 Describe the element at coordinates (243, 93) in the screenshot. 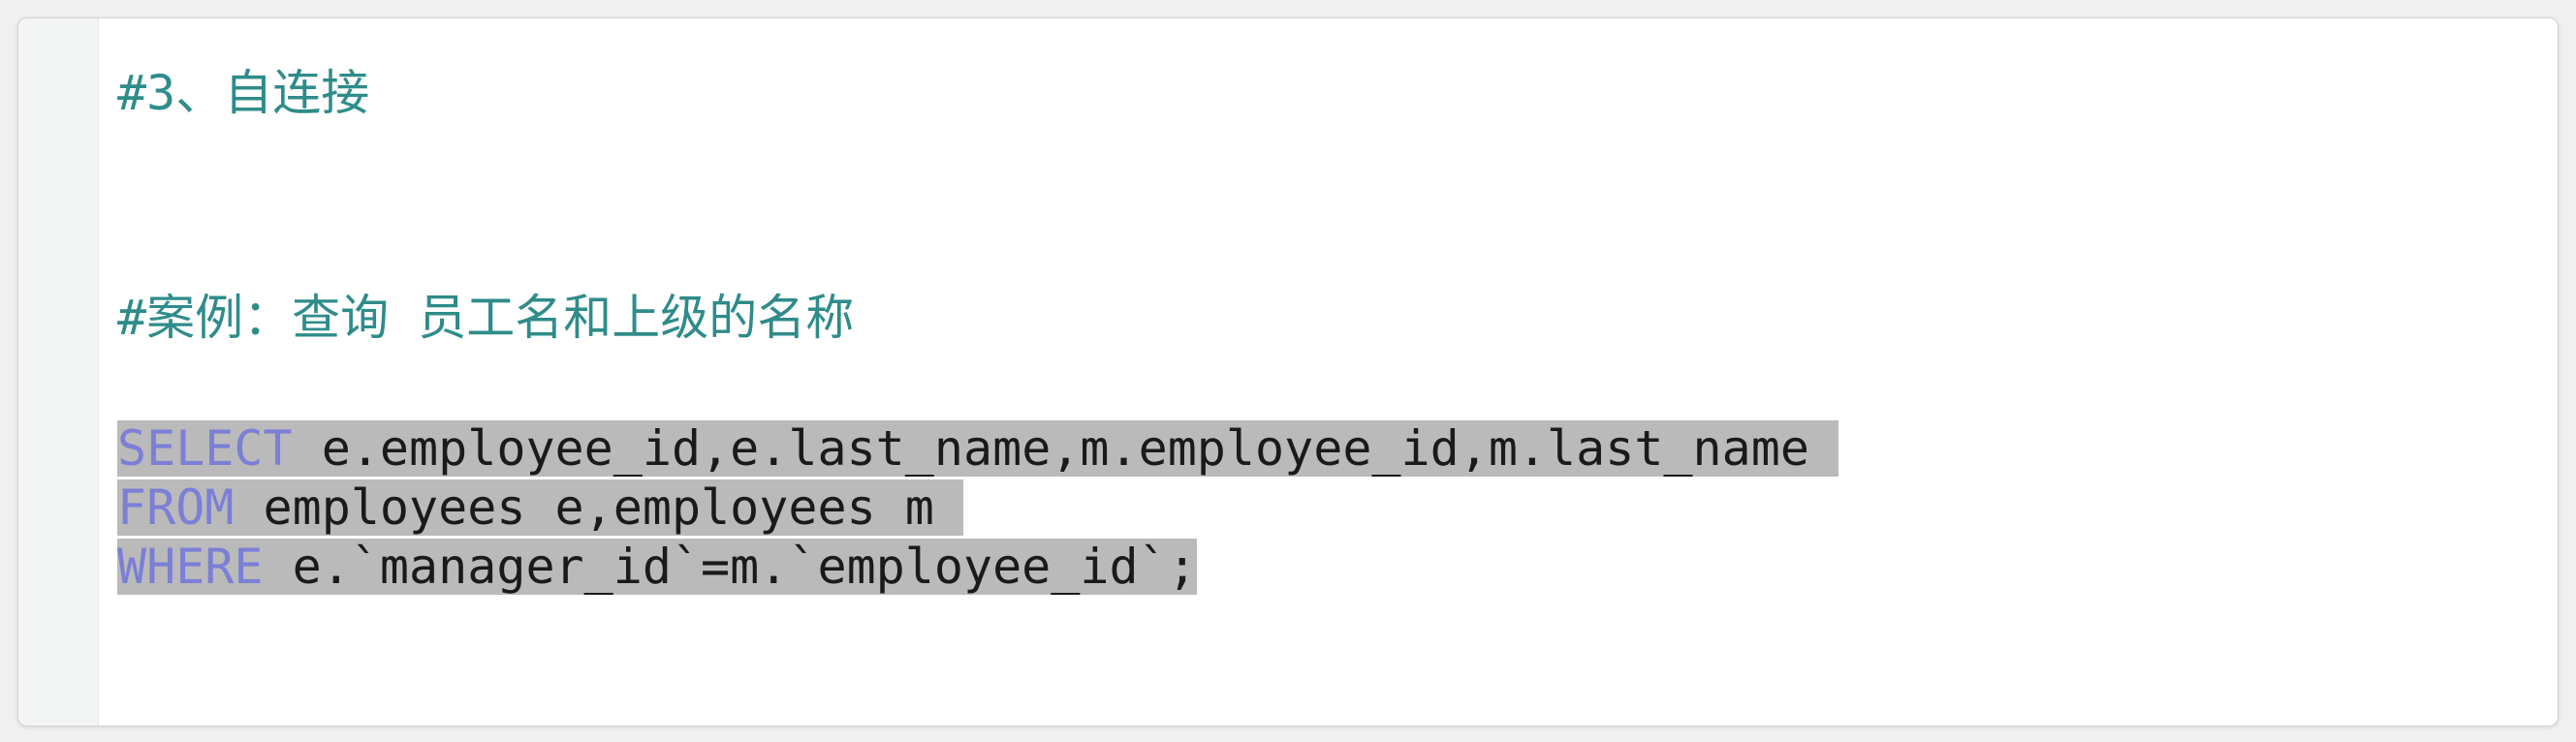

I see `comment-line-1: #3、自连接` at that location.